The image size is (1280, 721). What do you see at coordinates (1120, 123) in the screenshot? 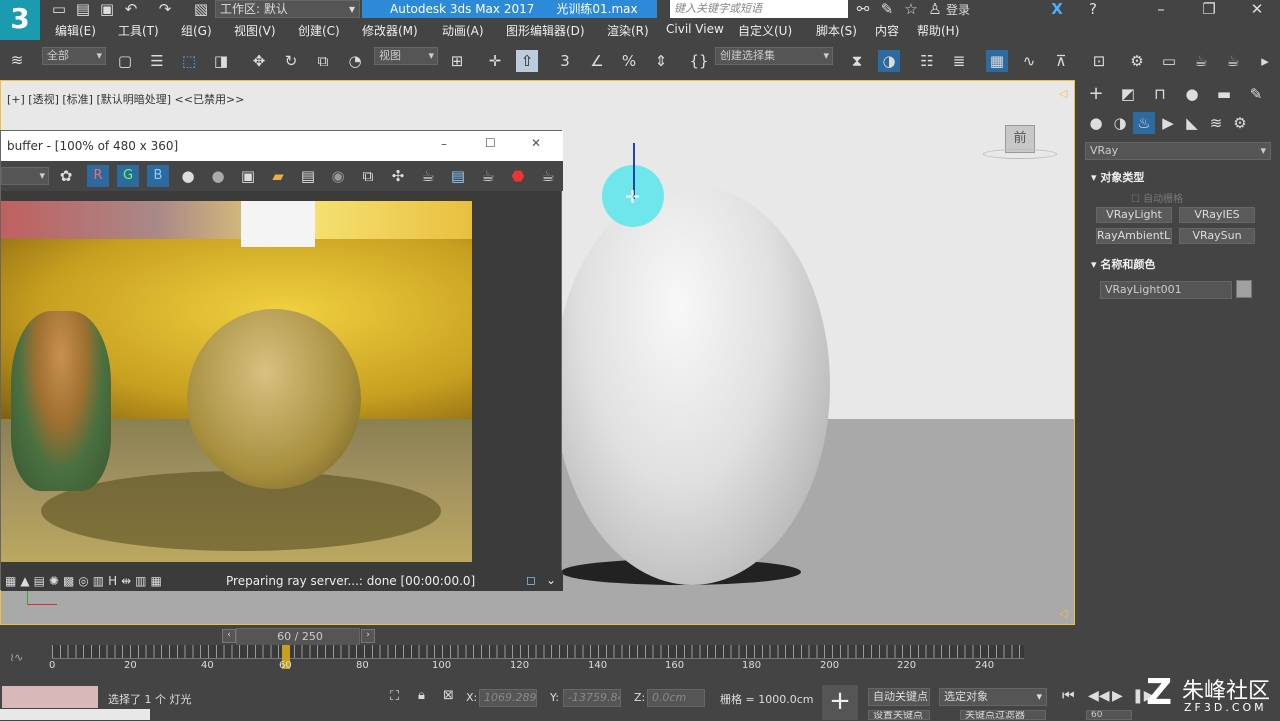
I see `shapes-icon: ◑` at bounding box center [1120, 123].